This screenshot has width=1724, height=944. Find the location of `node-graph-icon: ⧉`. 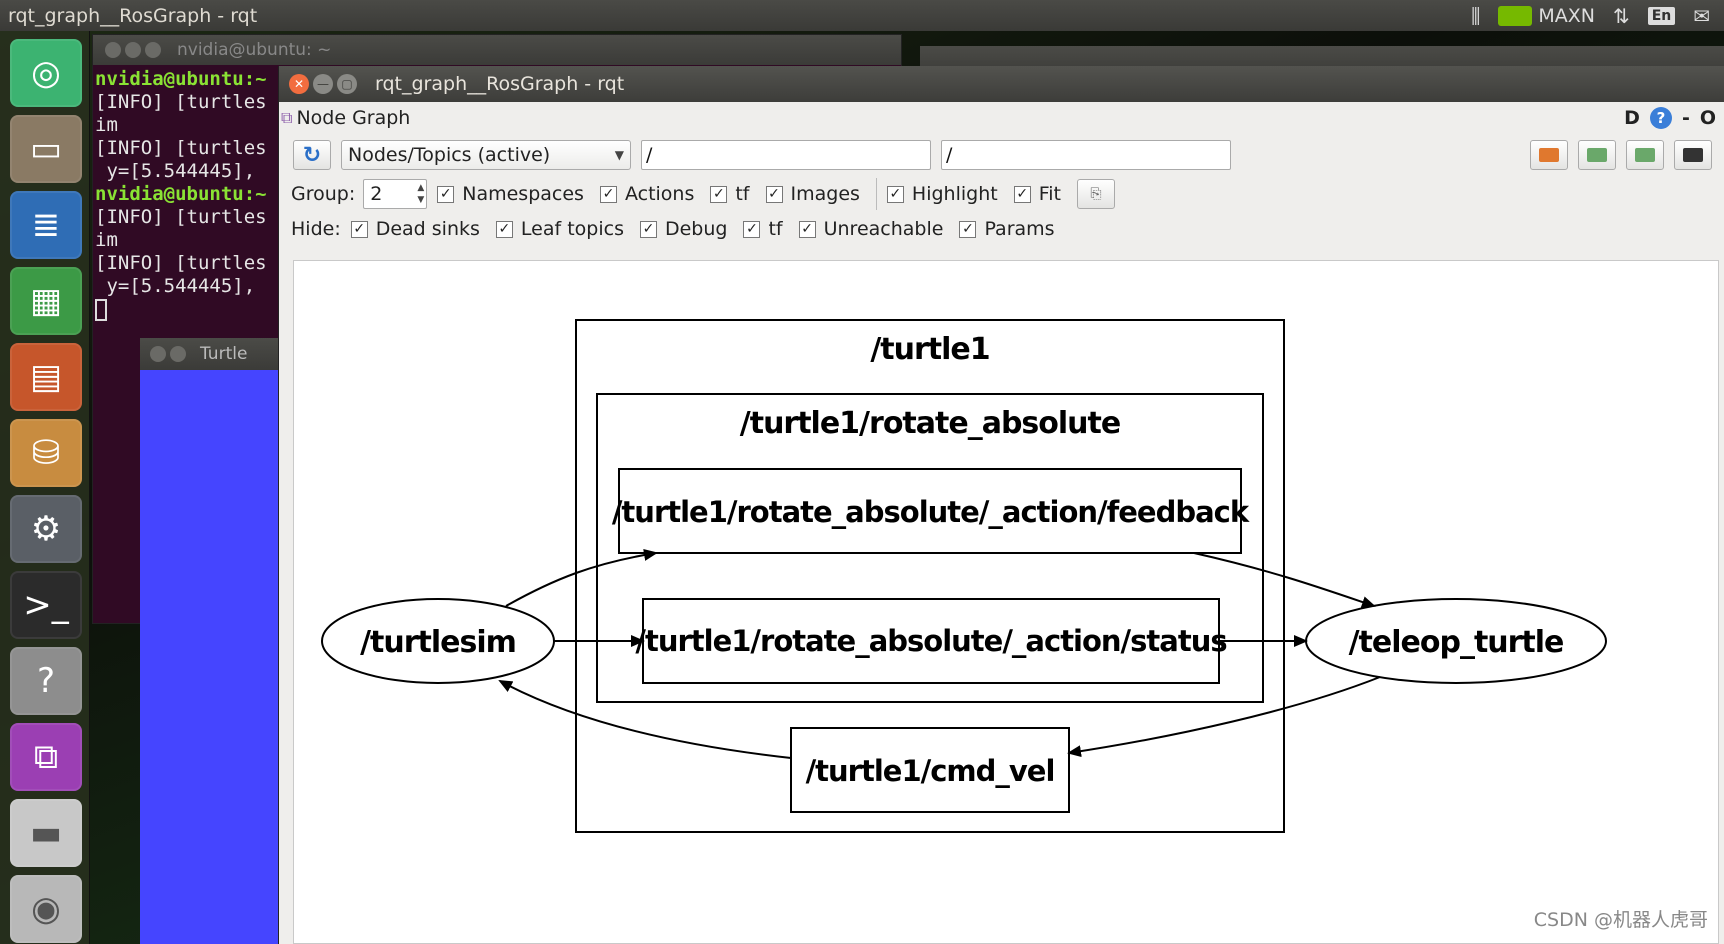

node-graph-icon: ⧉ is located at coordinates (287, 117).